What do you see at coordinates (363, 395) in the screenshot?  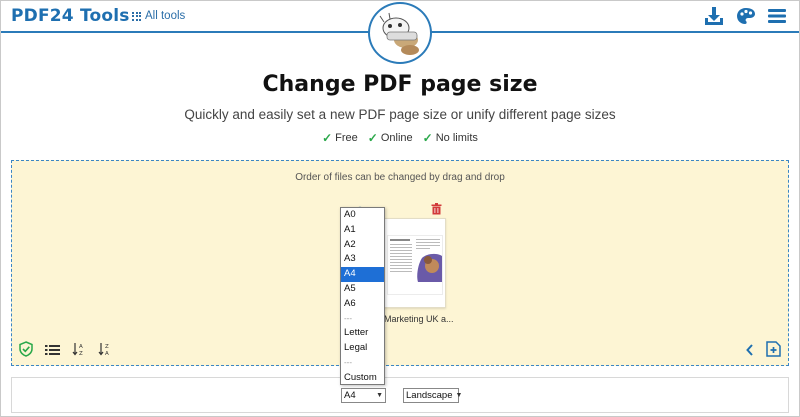 I see `page-size-select: A4 ▼` at bounding box center [363, 395].